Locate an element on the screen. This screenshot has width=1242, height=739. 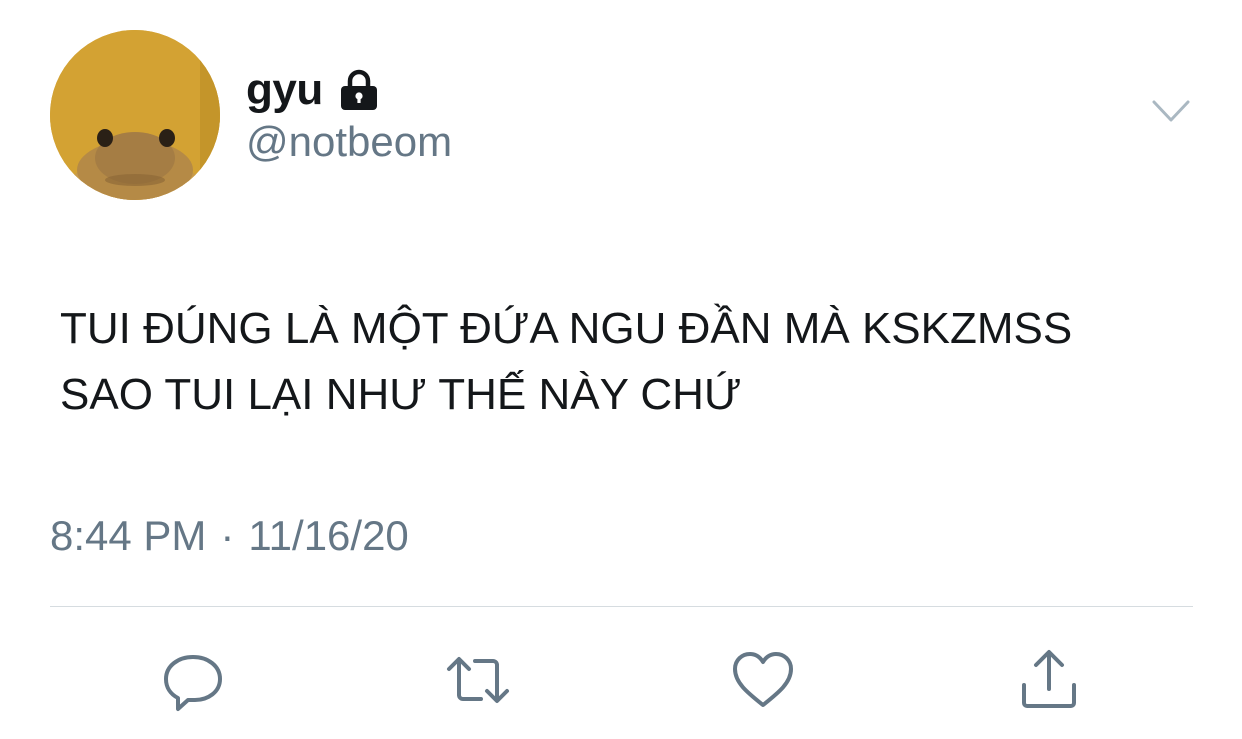
reply-button is located at coordinates (193, 680).